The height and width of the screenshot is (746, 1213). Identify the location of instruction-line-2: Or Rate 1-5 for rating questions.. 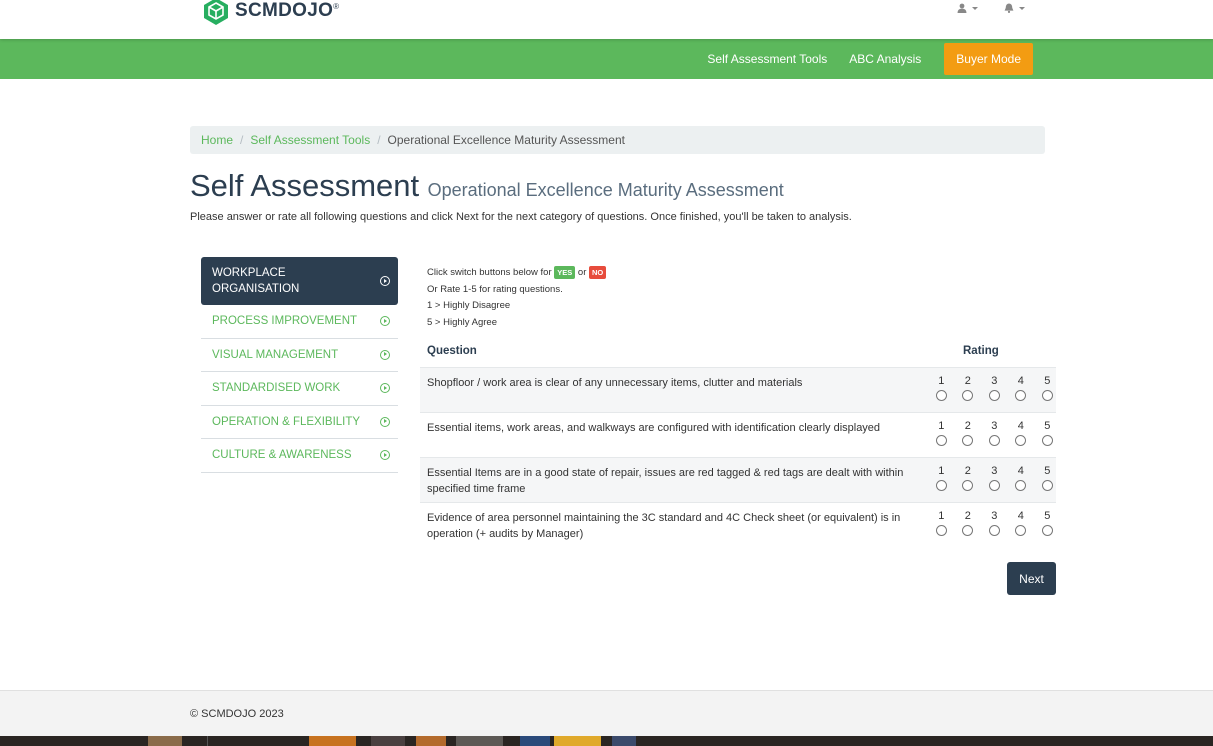
(495, 289).